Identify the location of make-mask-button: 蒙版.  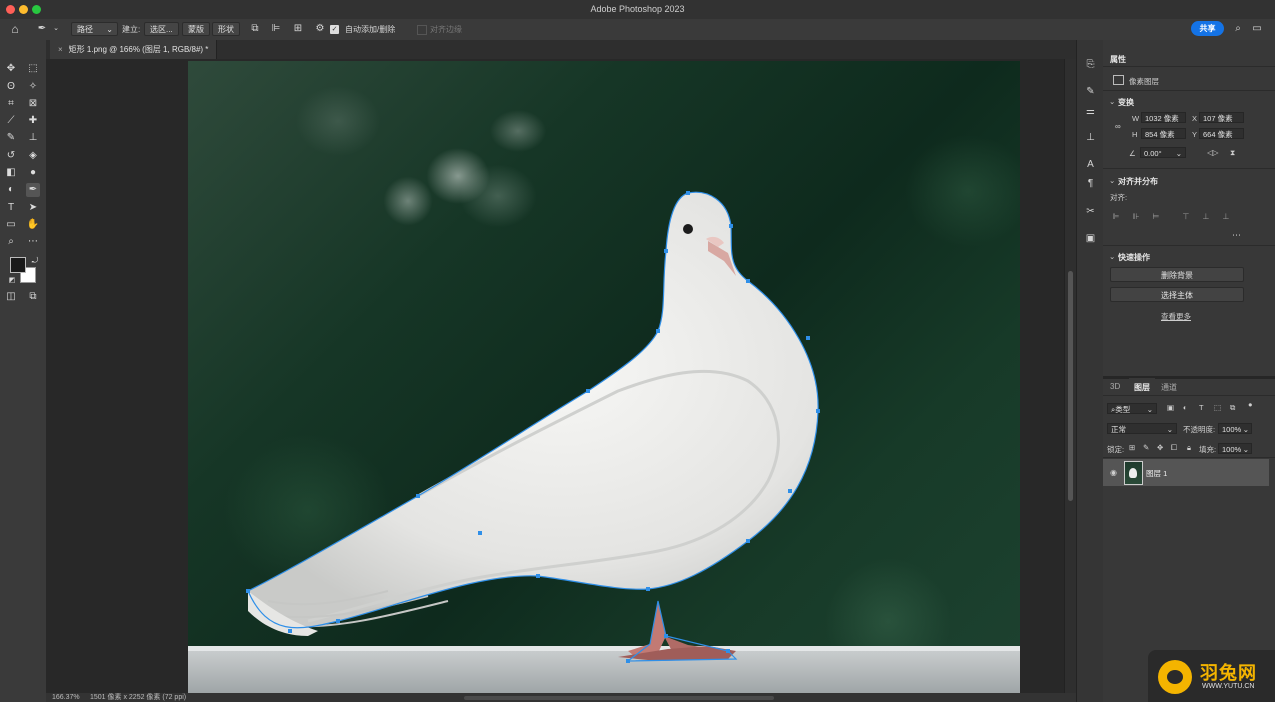
(196, 29).